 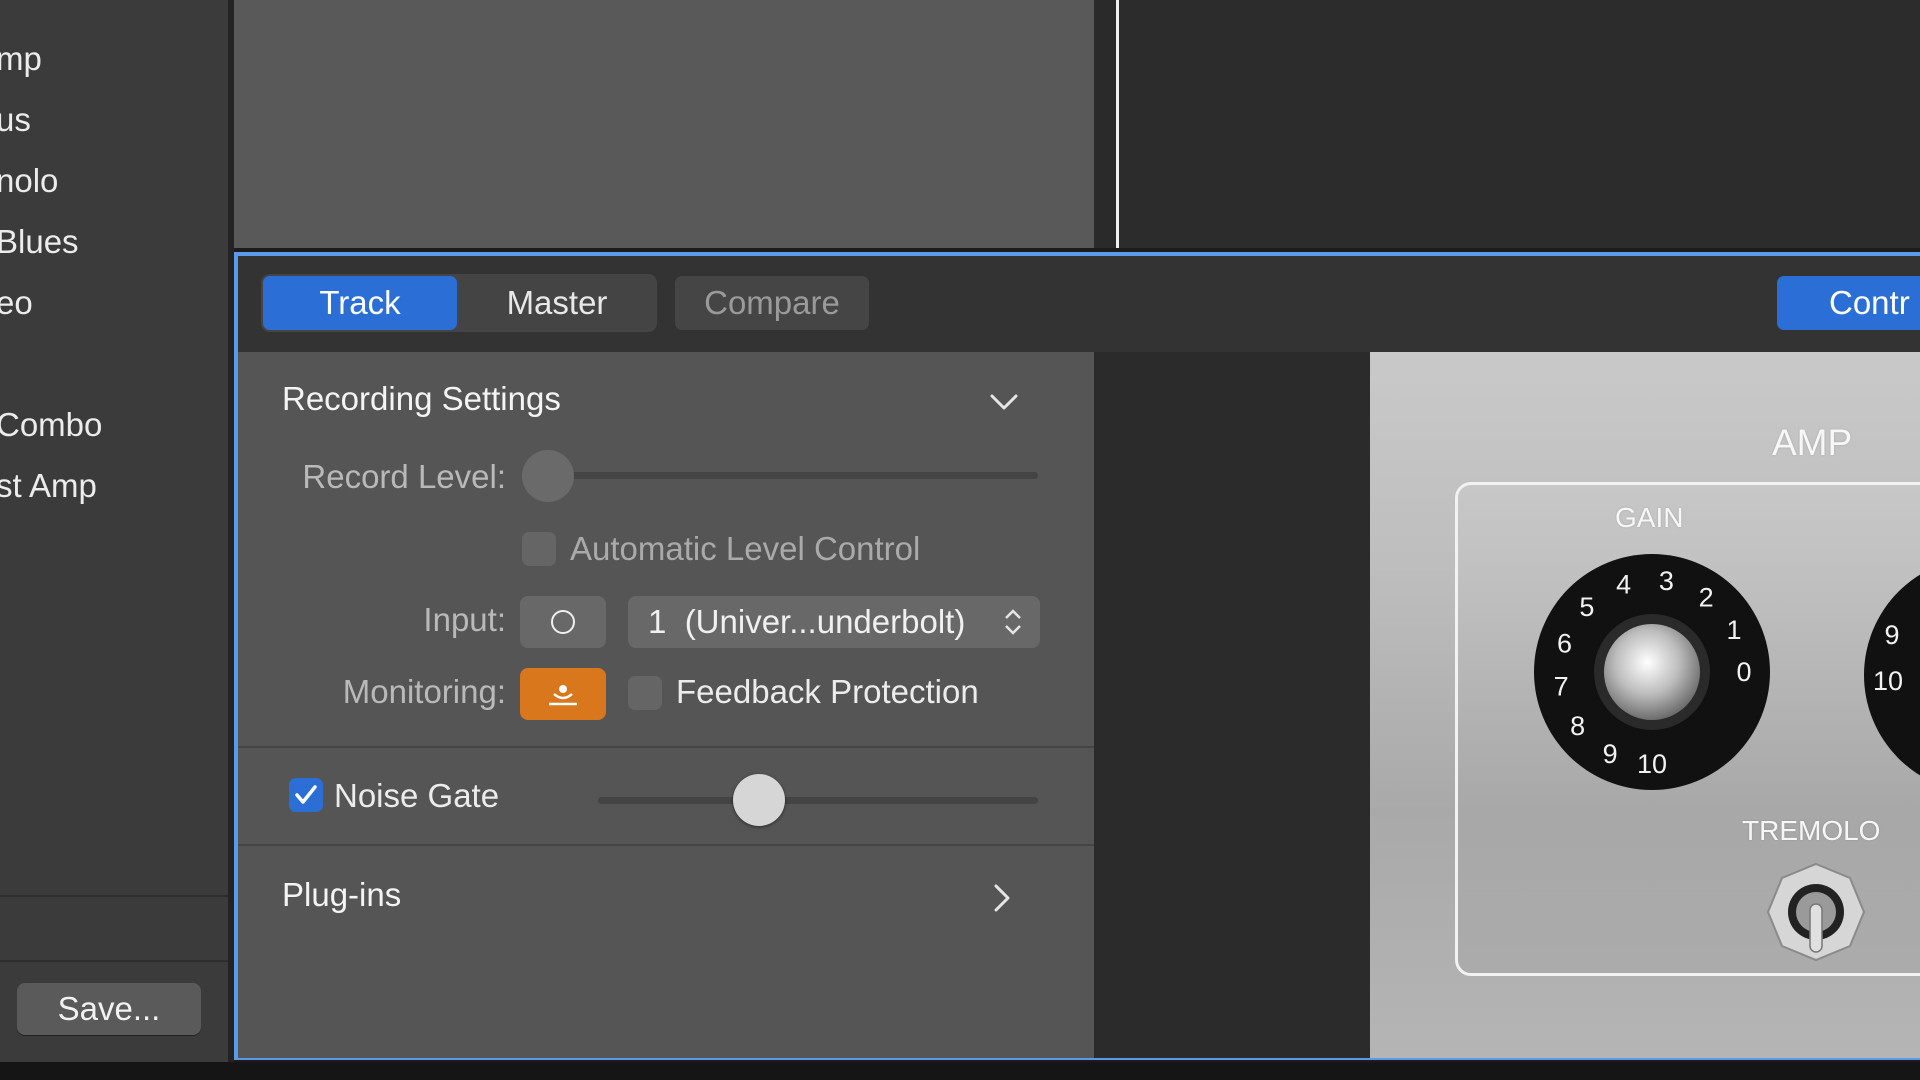 I want to click on library-item: st Amp, so click(x=48, y=486).